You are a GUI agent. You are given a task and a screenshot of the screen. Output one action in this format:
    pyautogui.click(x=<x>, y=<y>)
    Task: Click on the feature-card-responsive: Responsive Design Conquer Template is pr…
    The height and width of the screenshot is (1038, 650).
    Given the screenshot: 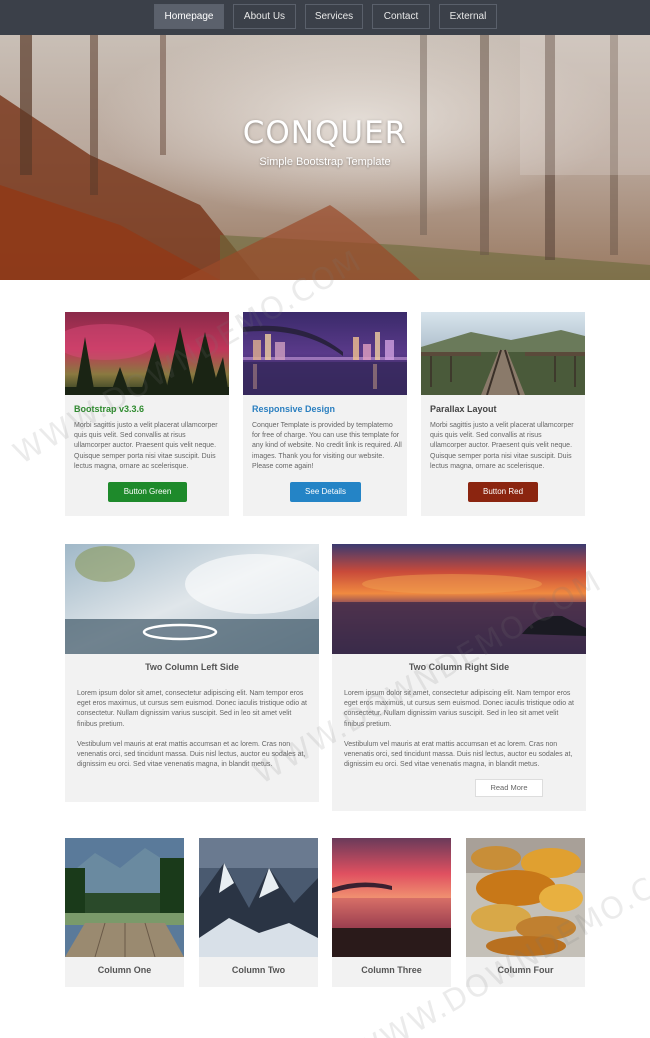 What is the action you would take?
    pyautogui.click(x=325, y=414)
    